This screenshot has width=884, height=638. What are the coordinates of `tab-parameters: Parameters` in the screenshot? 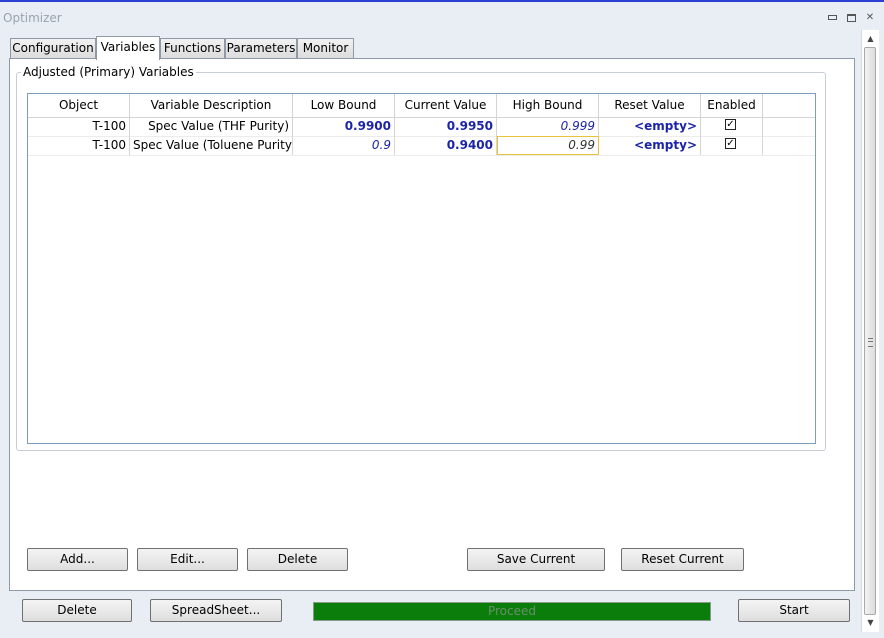 It's located at (261, 48).